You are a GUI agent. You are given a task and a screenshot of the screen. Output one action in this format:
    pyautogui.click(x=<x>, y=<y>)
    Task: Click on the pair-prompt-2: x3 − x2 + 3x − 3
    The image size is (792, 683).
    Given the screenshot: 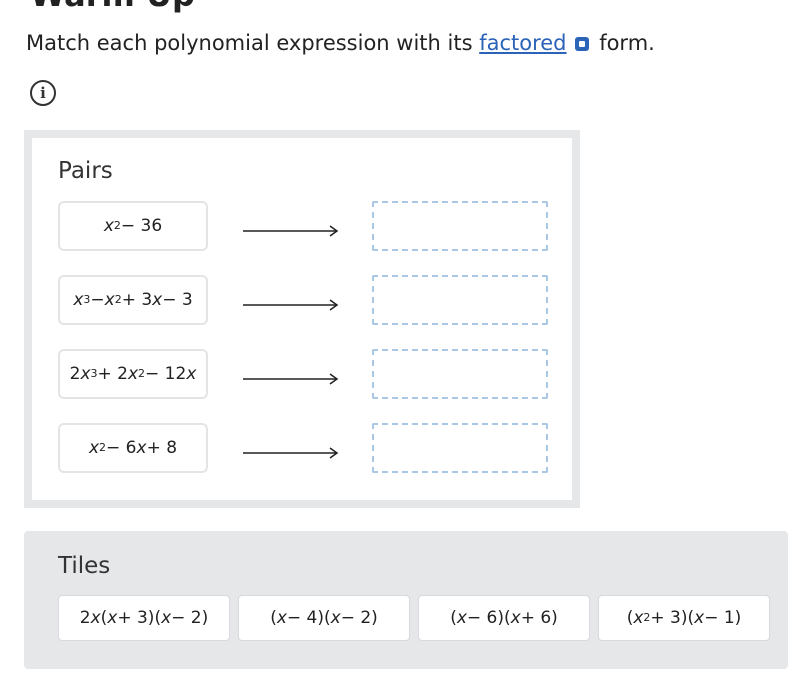 What is the action you would take?
    pyautogui.click(x=133, y=300)
    